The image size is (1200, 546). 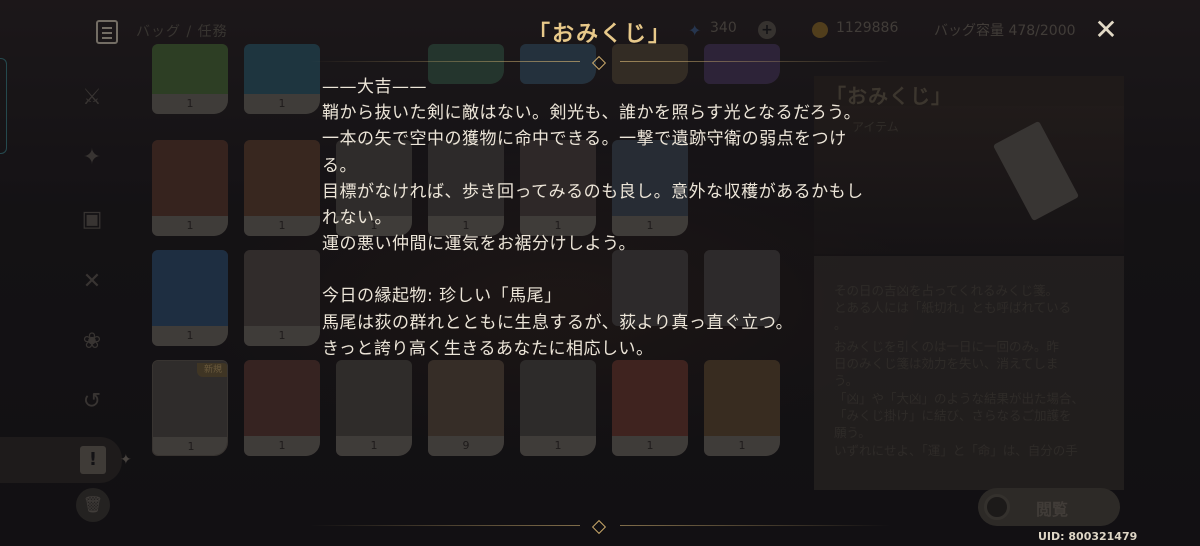 What do you see at coordinates (1088, 536) in the screenshot?
I see `uid-label: UID: 800321479` at bounding box center [1088, 536].